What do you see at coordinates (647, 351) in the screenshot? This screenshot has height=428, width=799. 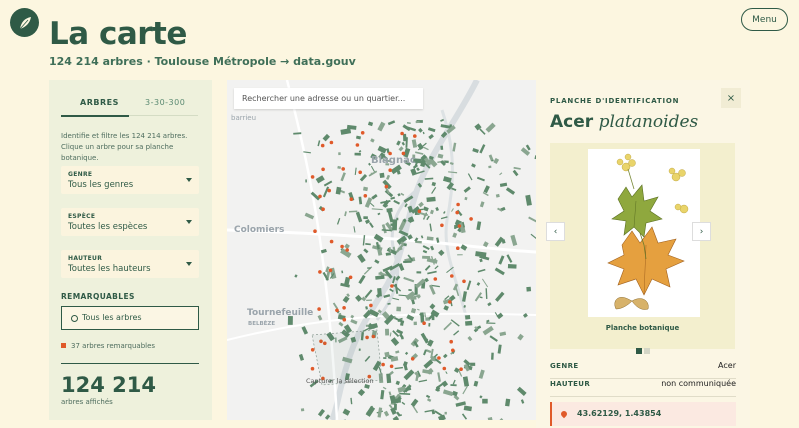 I see `pagination-dot` at bounding box center [647, 351].